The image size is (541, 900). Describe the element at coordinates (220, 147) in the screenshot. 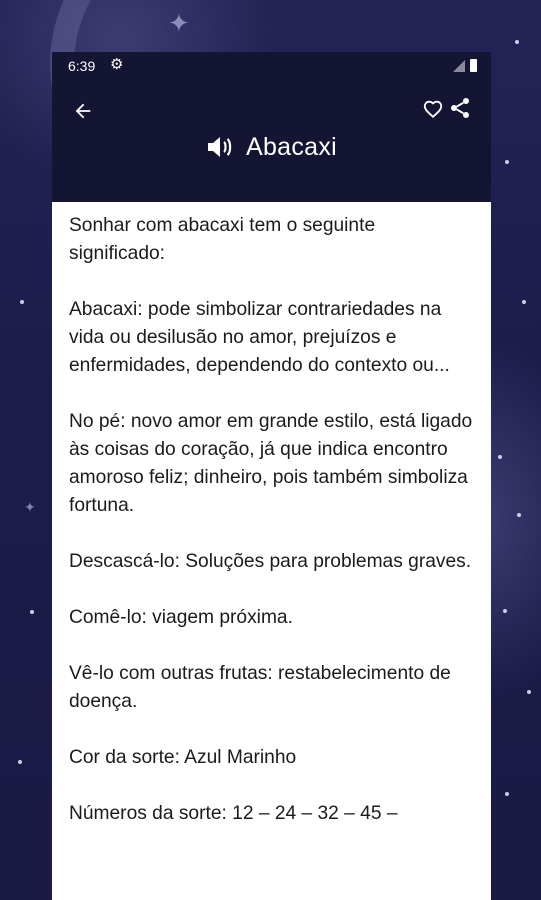

I see `speaker-icon` at that location.